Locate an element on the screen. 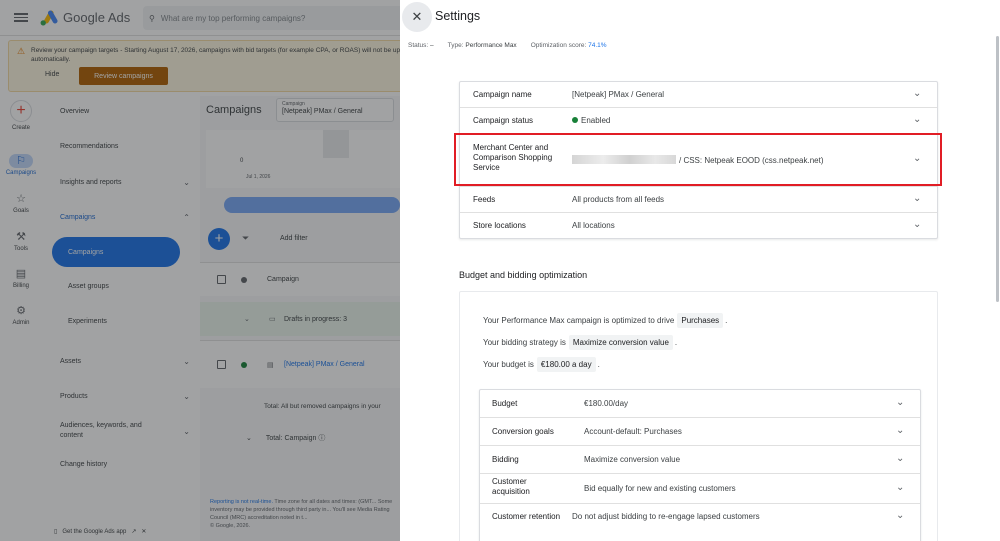 This screenshot has height=541, width=1000. sentence-text: Your budget is is located at coordinates (508, 364).